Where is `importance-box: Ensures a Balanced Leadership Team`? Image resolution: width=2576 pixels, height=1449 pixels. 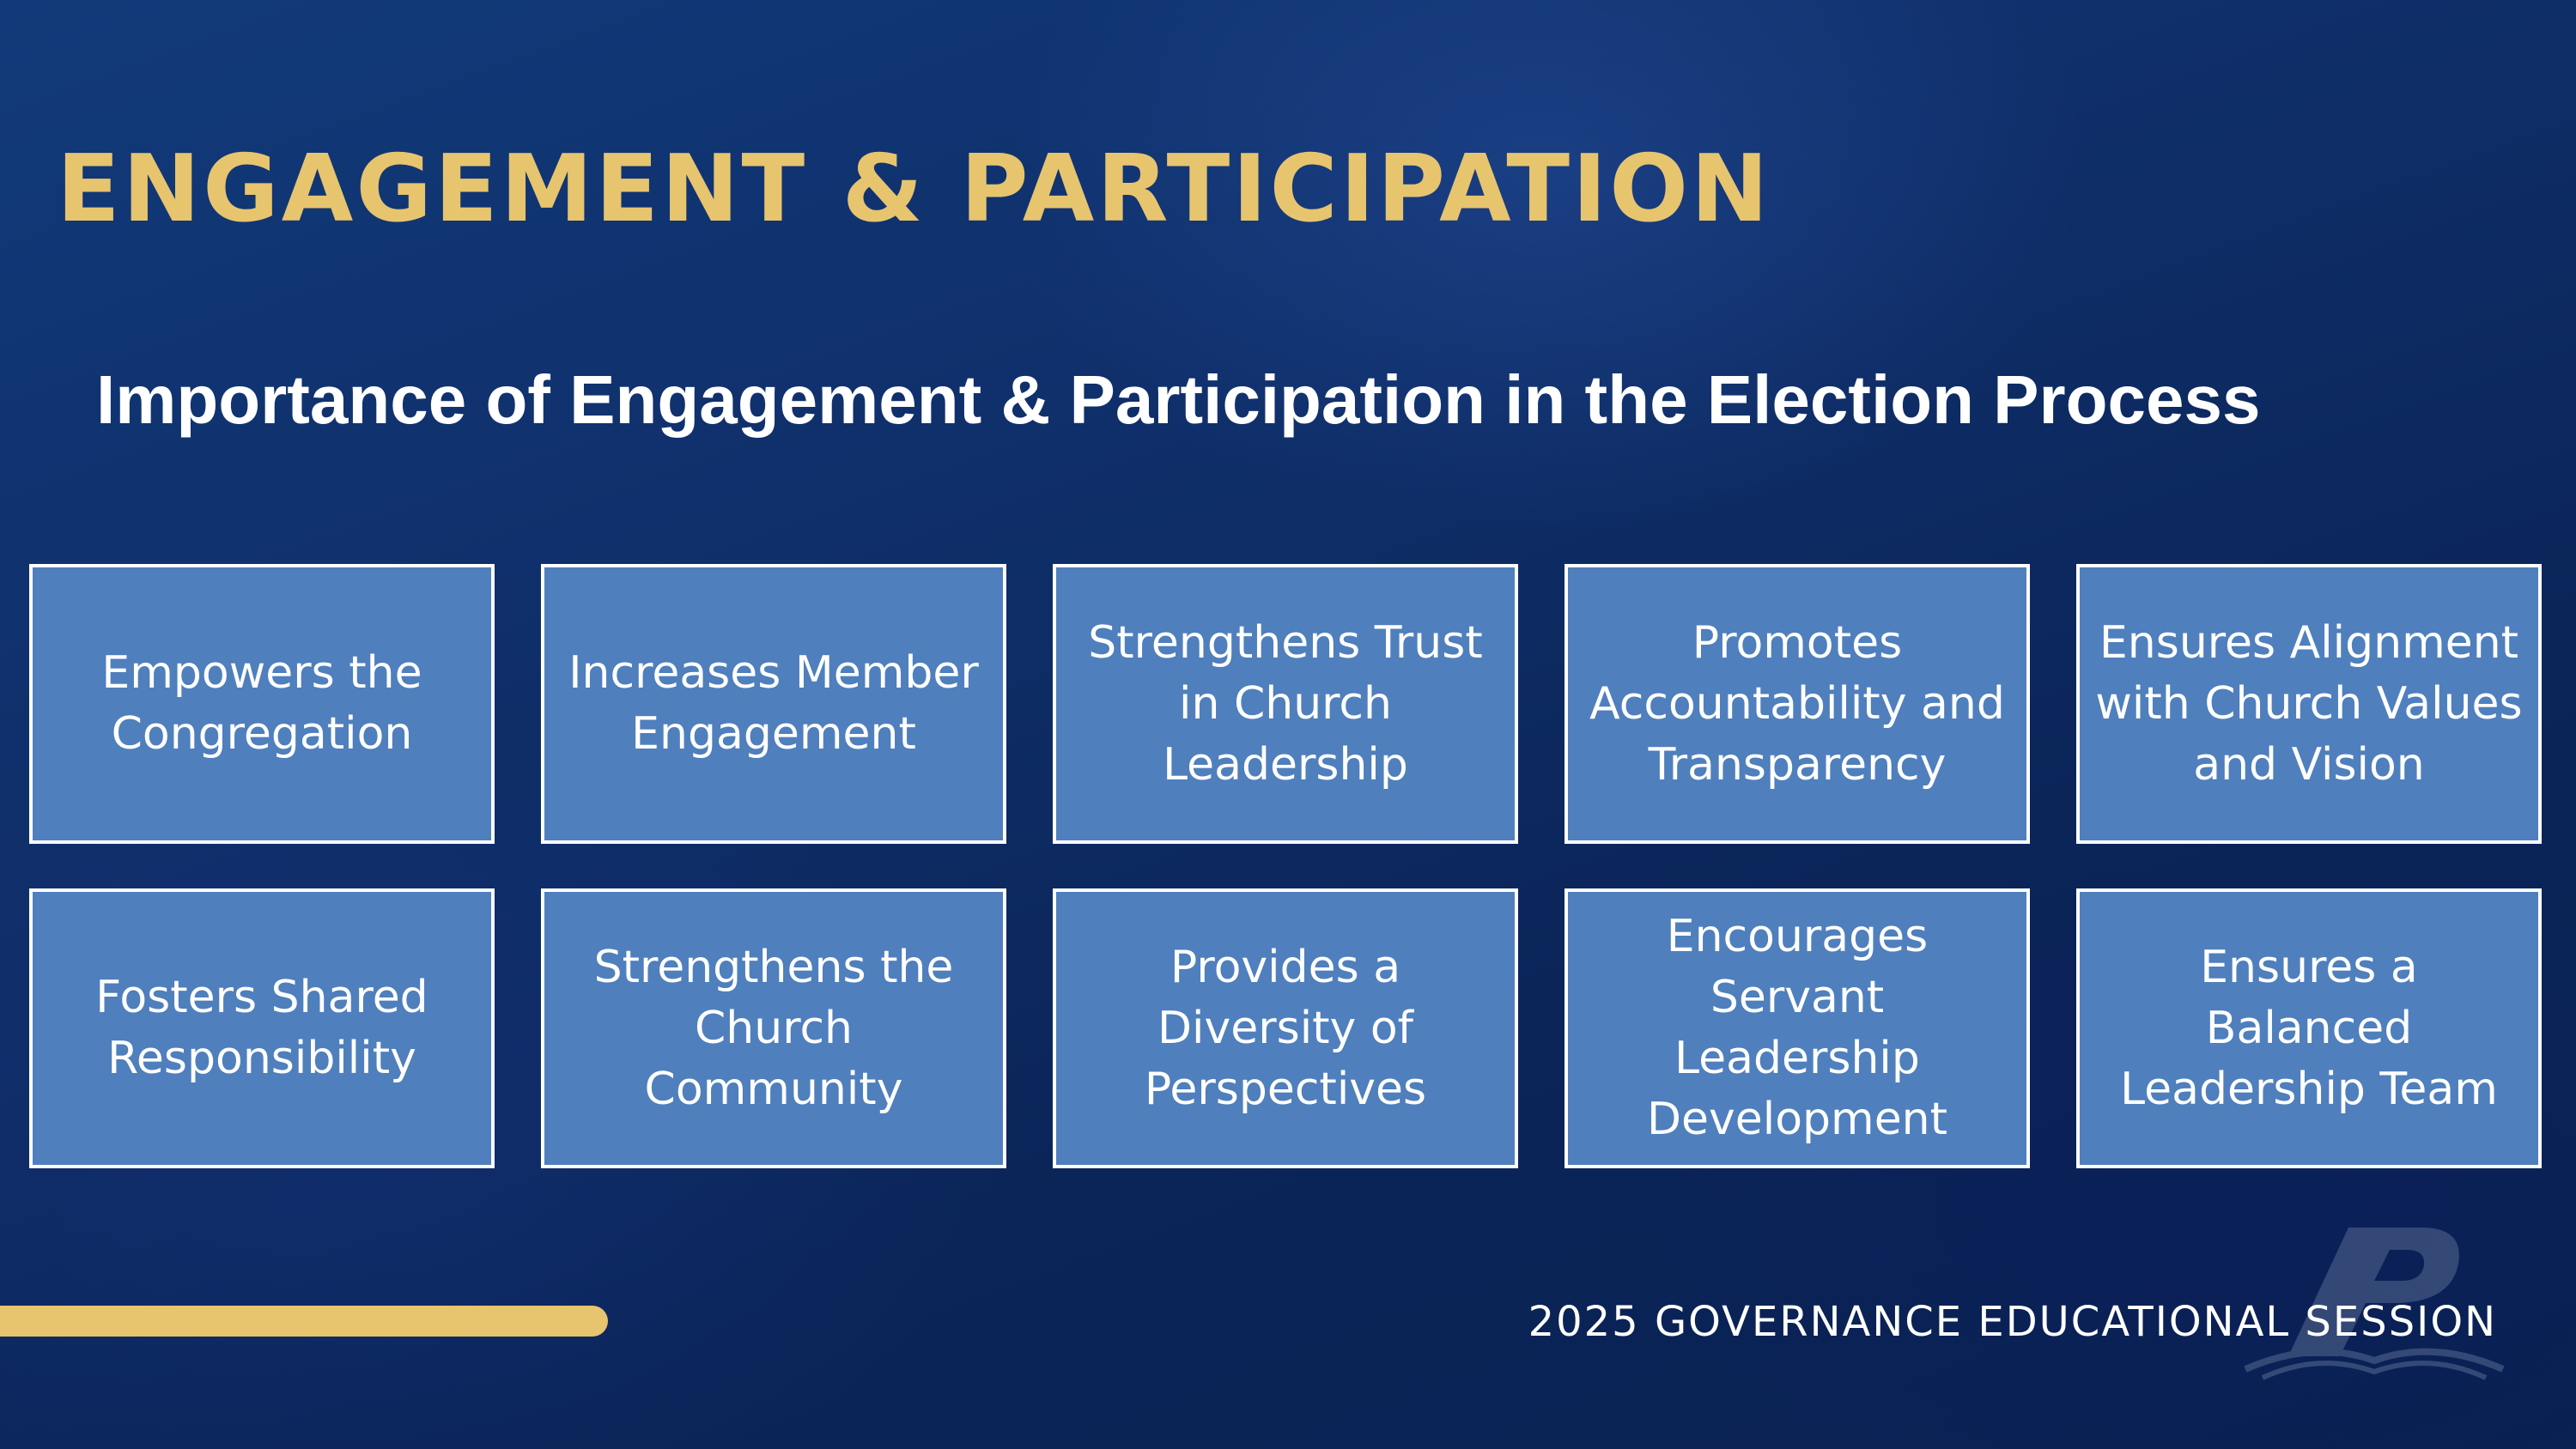
importance-box: Ensures a Balanced Leadership Team is located at coordinates (2309, 1028).